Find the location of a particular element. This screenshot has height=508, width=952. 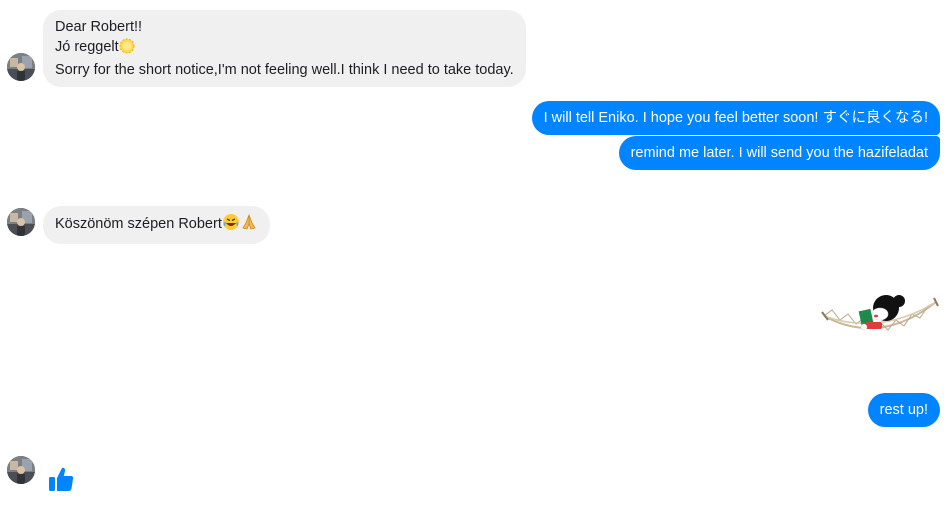

thumbs-up-icon is located at coordinates (61, 479).